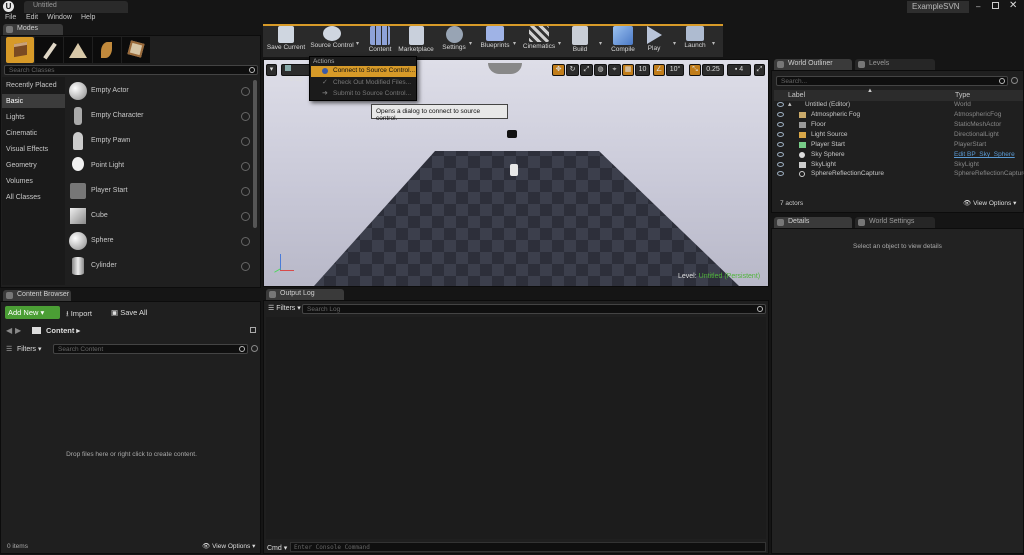 Image resolution: width=1024 pixels, height=555 pixels. What do you see at coordinates (286, 40) in the screenshot?
I see `save-current-button: Save Current` at bounding box center [286, 40].